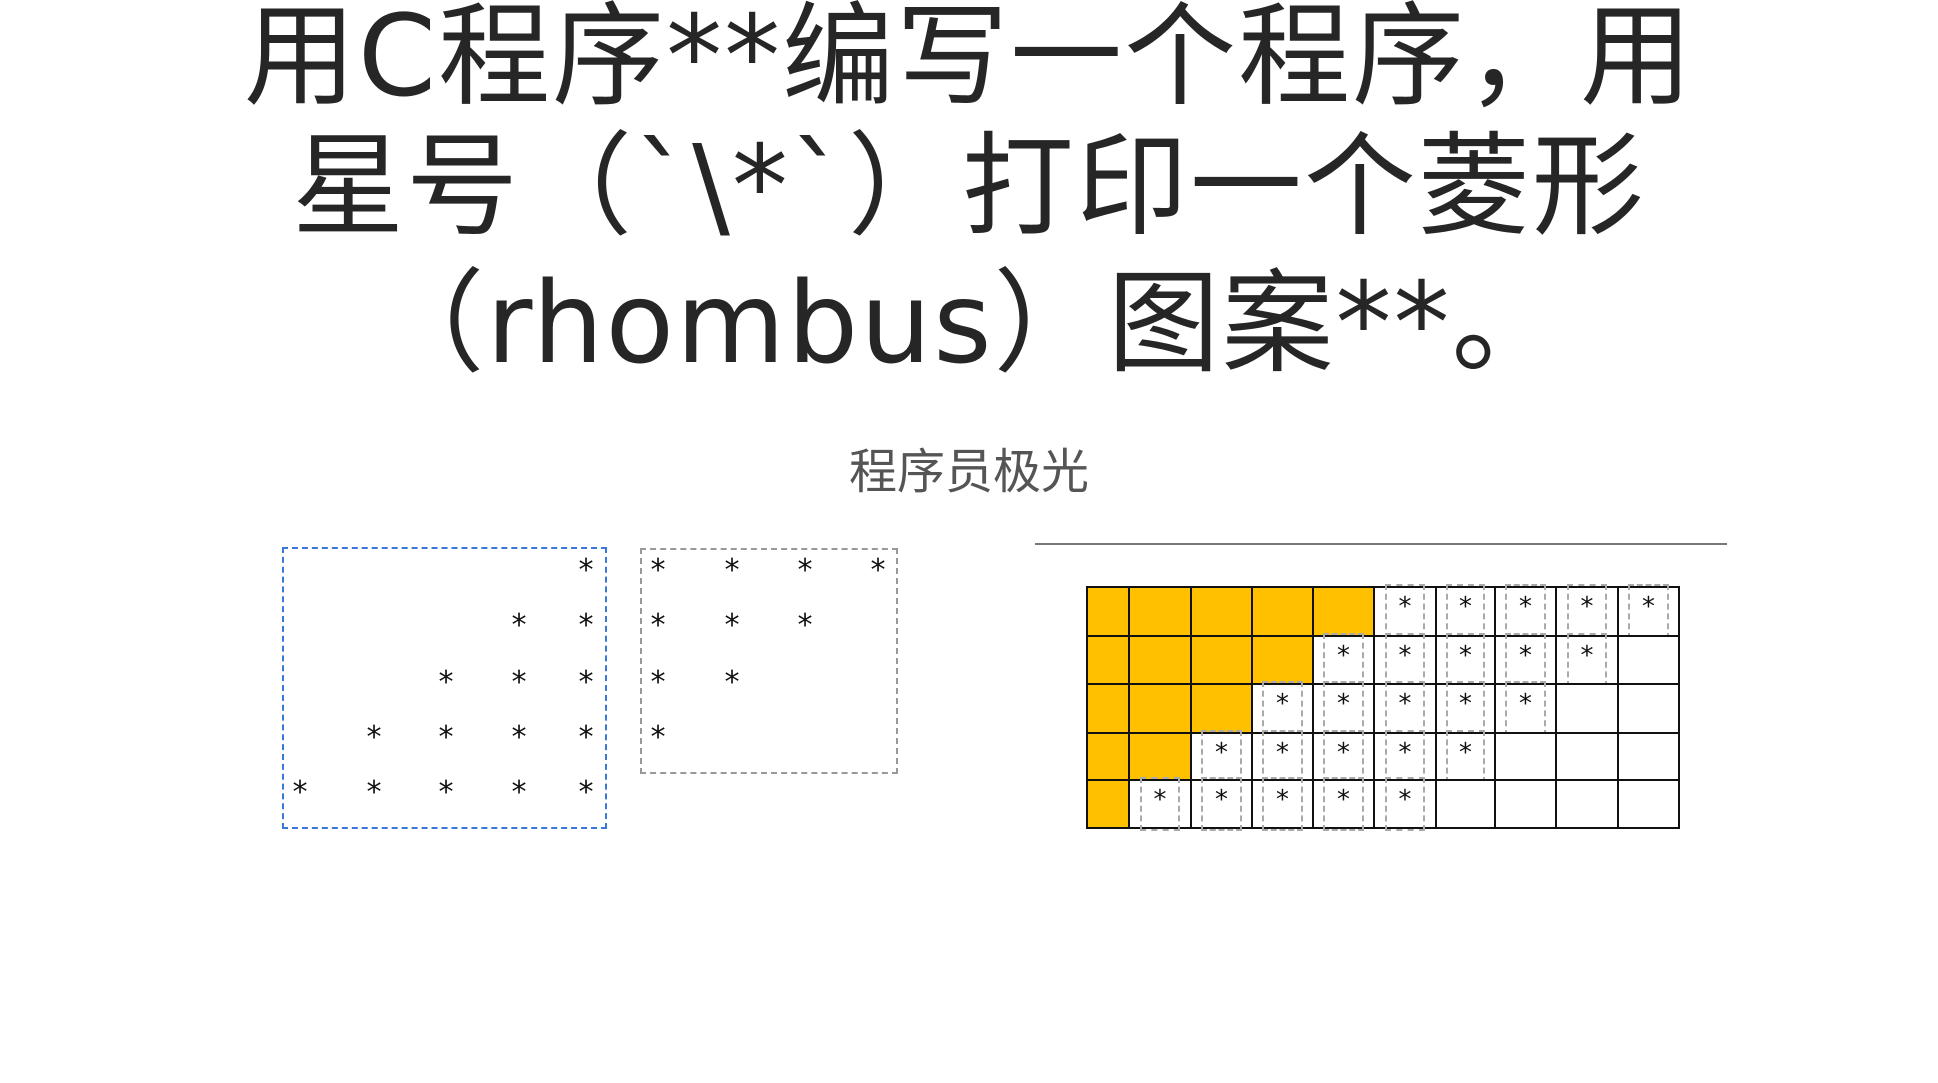 The width and height of the screenshot is (1938, 1083). Describe the element at coordinates (1381, 544) in the screenshot. I see `divider-line` at that location.